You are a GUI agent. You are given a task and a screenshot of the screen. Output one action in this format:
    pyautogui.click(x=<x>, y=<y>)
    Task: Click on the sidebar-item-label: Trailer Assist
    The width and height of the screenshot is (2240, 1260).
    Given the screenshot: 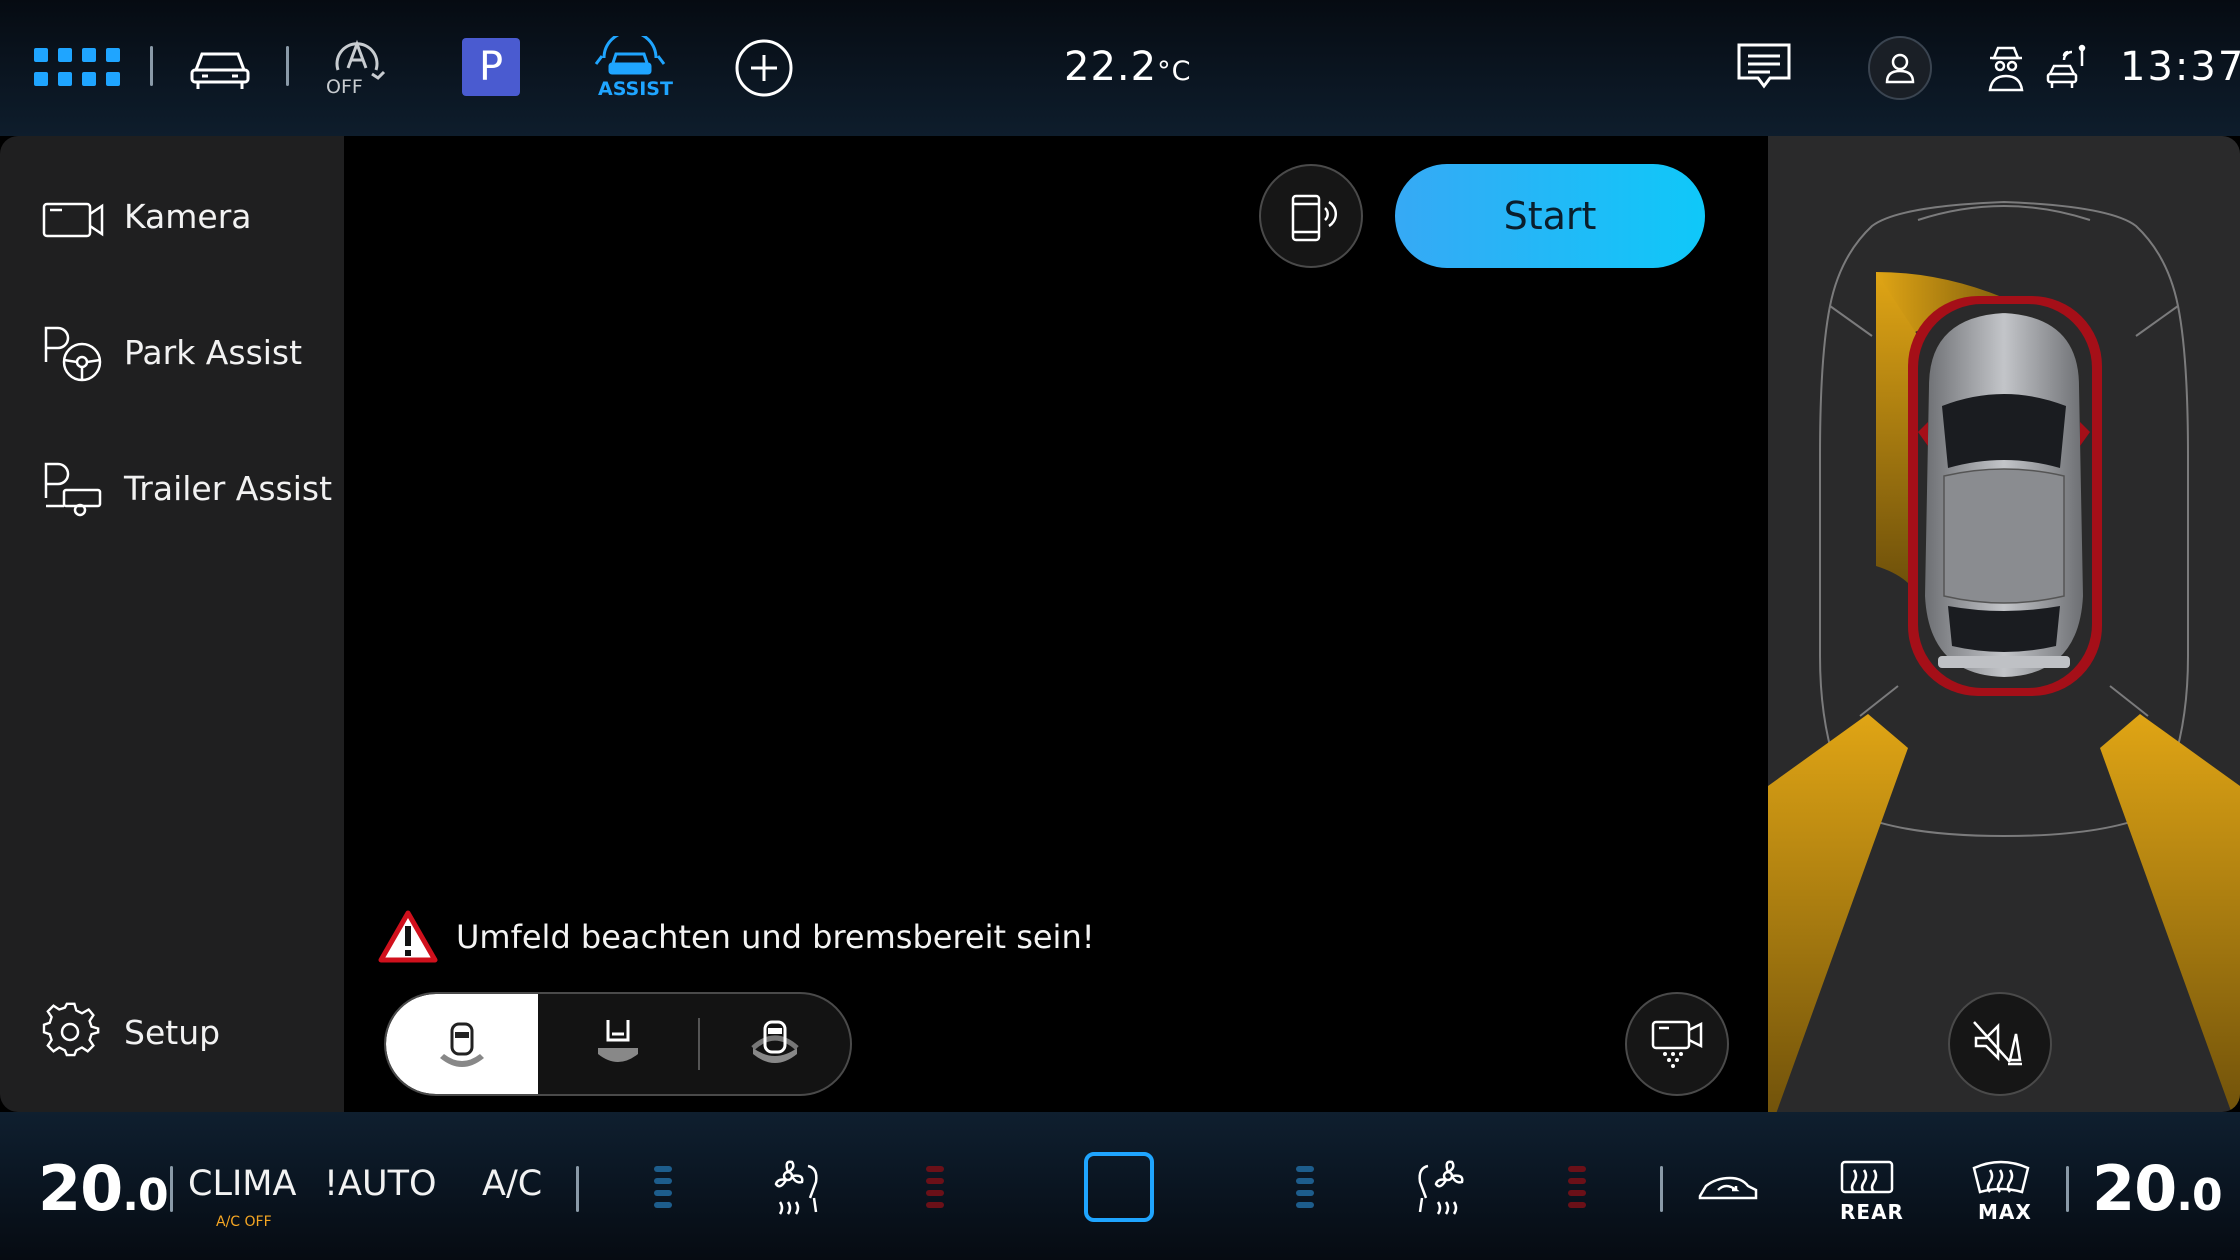 What is the action you would take?
    pyautogui.click(x=228, y=488)
    